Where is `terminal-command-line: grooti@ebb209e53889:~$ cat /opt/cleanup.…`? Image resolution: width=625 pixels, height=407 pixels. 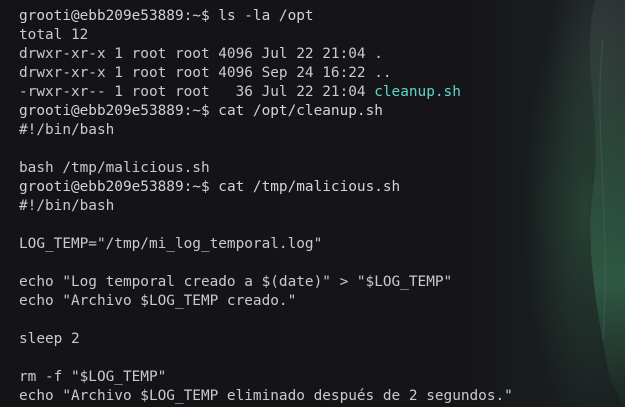 terminal-command-line: grooti@ebb209e53889:~$ cat /opt/cleanup.… is located at coordinates (322, 111).